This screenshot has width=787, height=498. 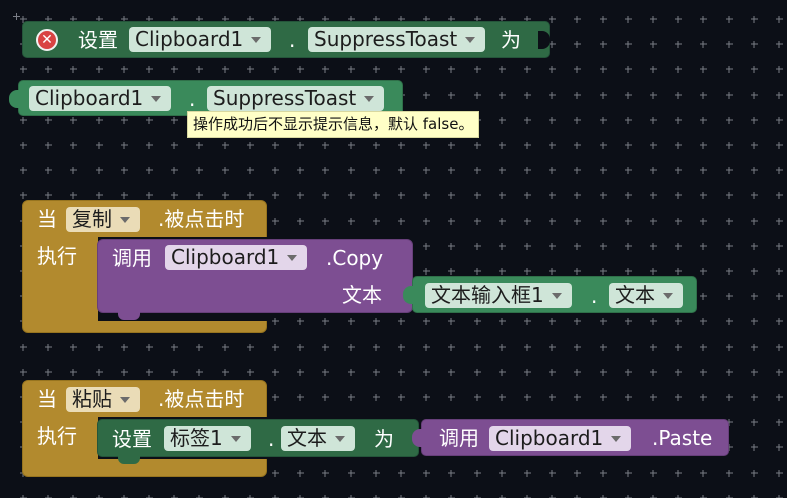 What do you see at coordinates (362, 295) in the screenshot?
I see `arg-label: 文本` at bounding box center [362, 295].